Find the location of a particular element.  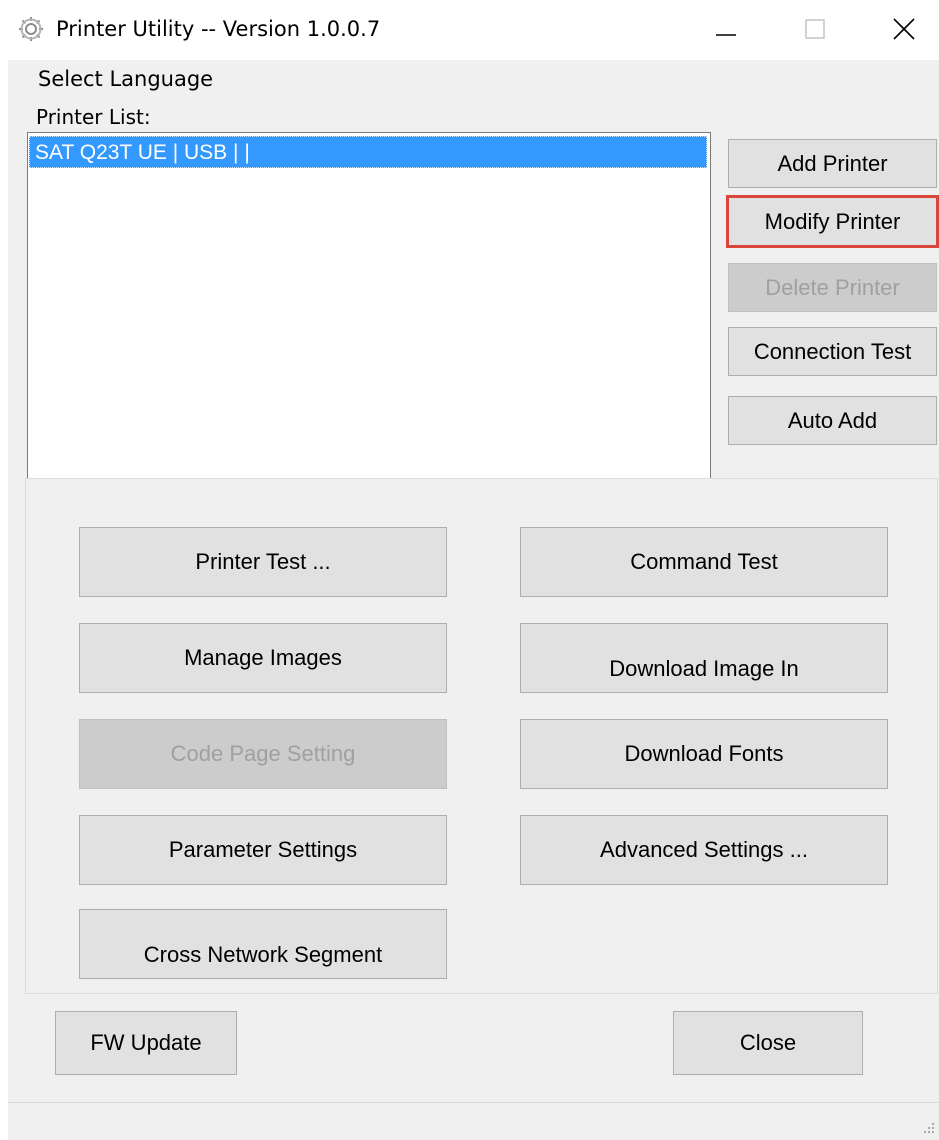

window-title: Printer Utility -- Version 1.0.0.7 is located at coordinates (218, 29).